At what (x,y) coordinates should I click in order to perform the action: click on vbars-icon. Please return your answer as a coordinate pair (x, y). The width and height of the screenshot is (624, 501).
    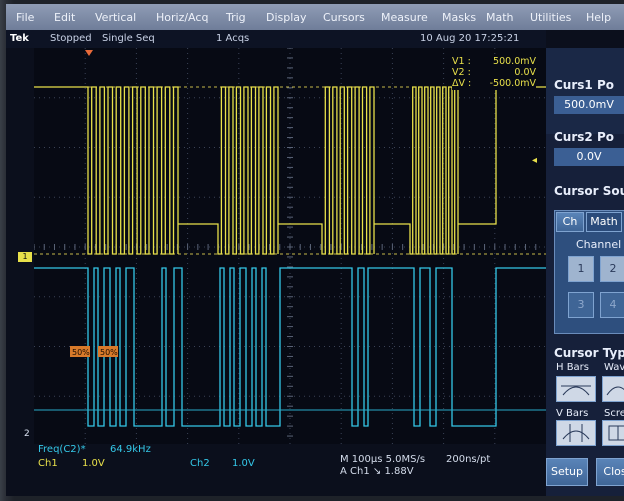
    Looking at the image, I should click on (576, 433).